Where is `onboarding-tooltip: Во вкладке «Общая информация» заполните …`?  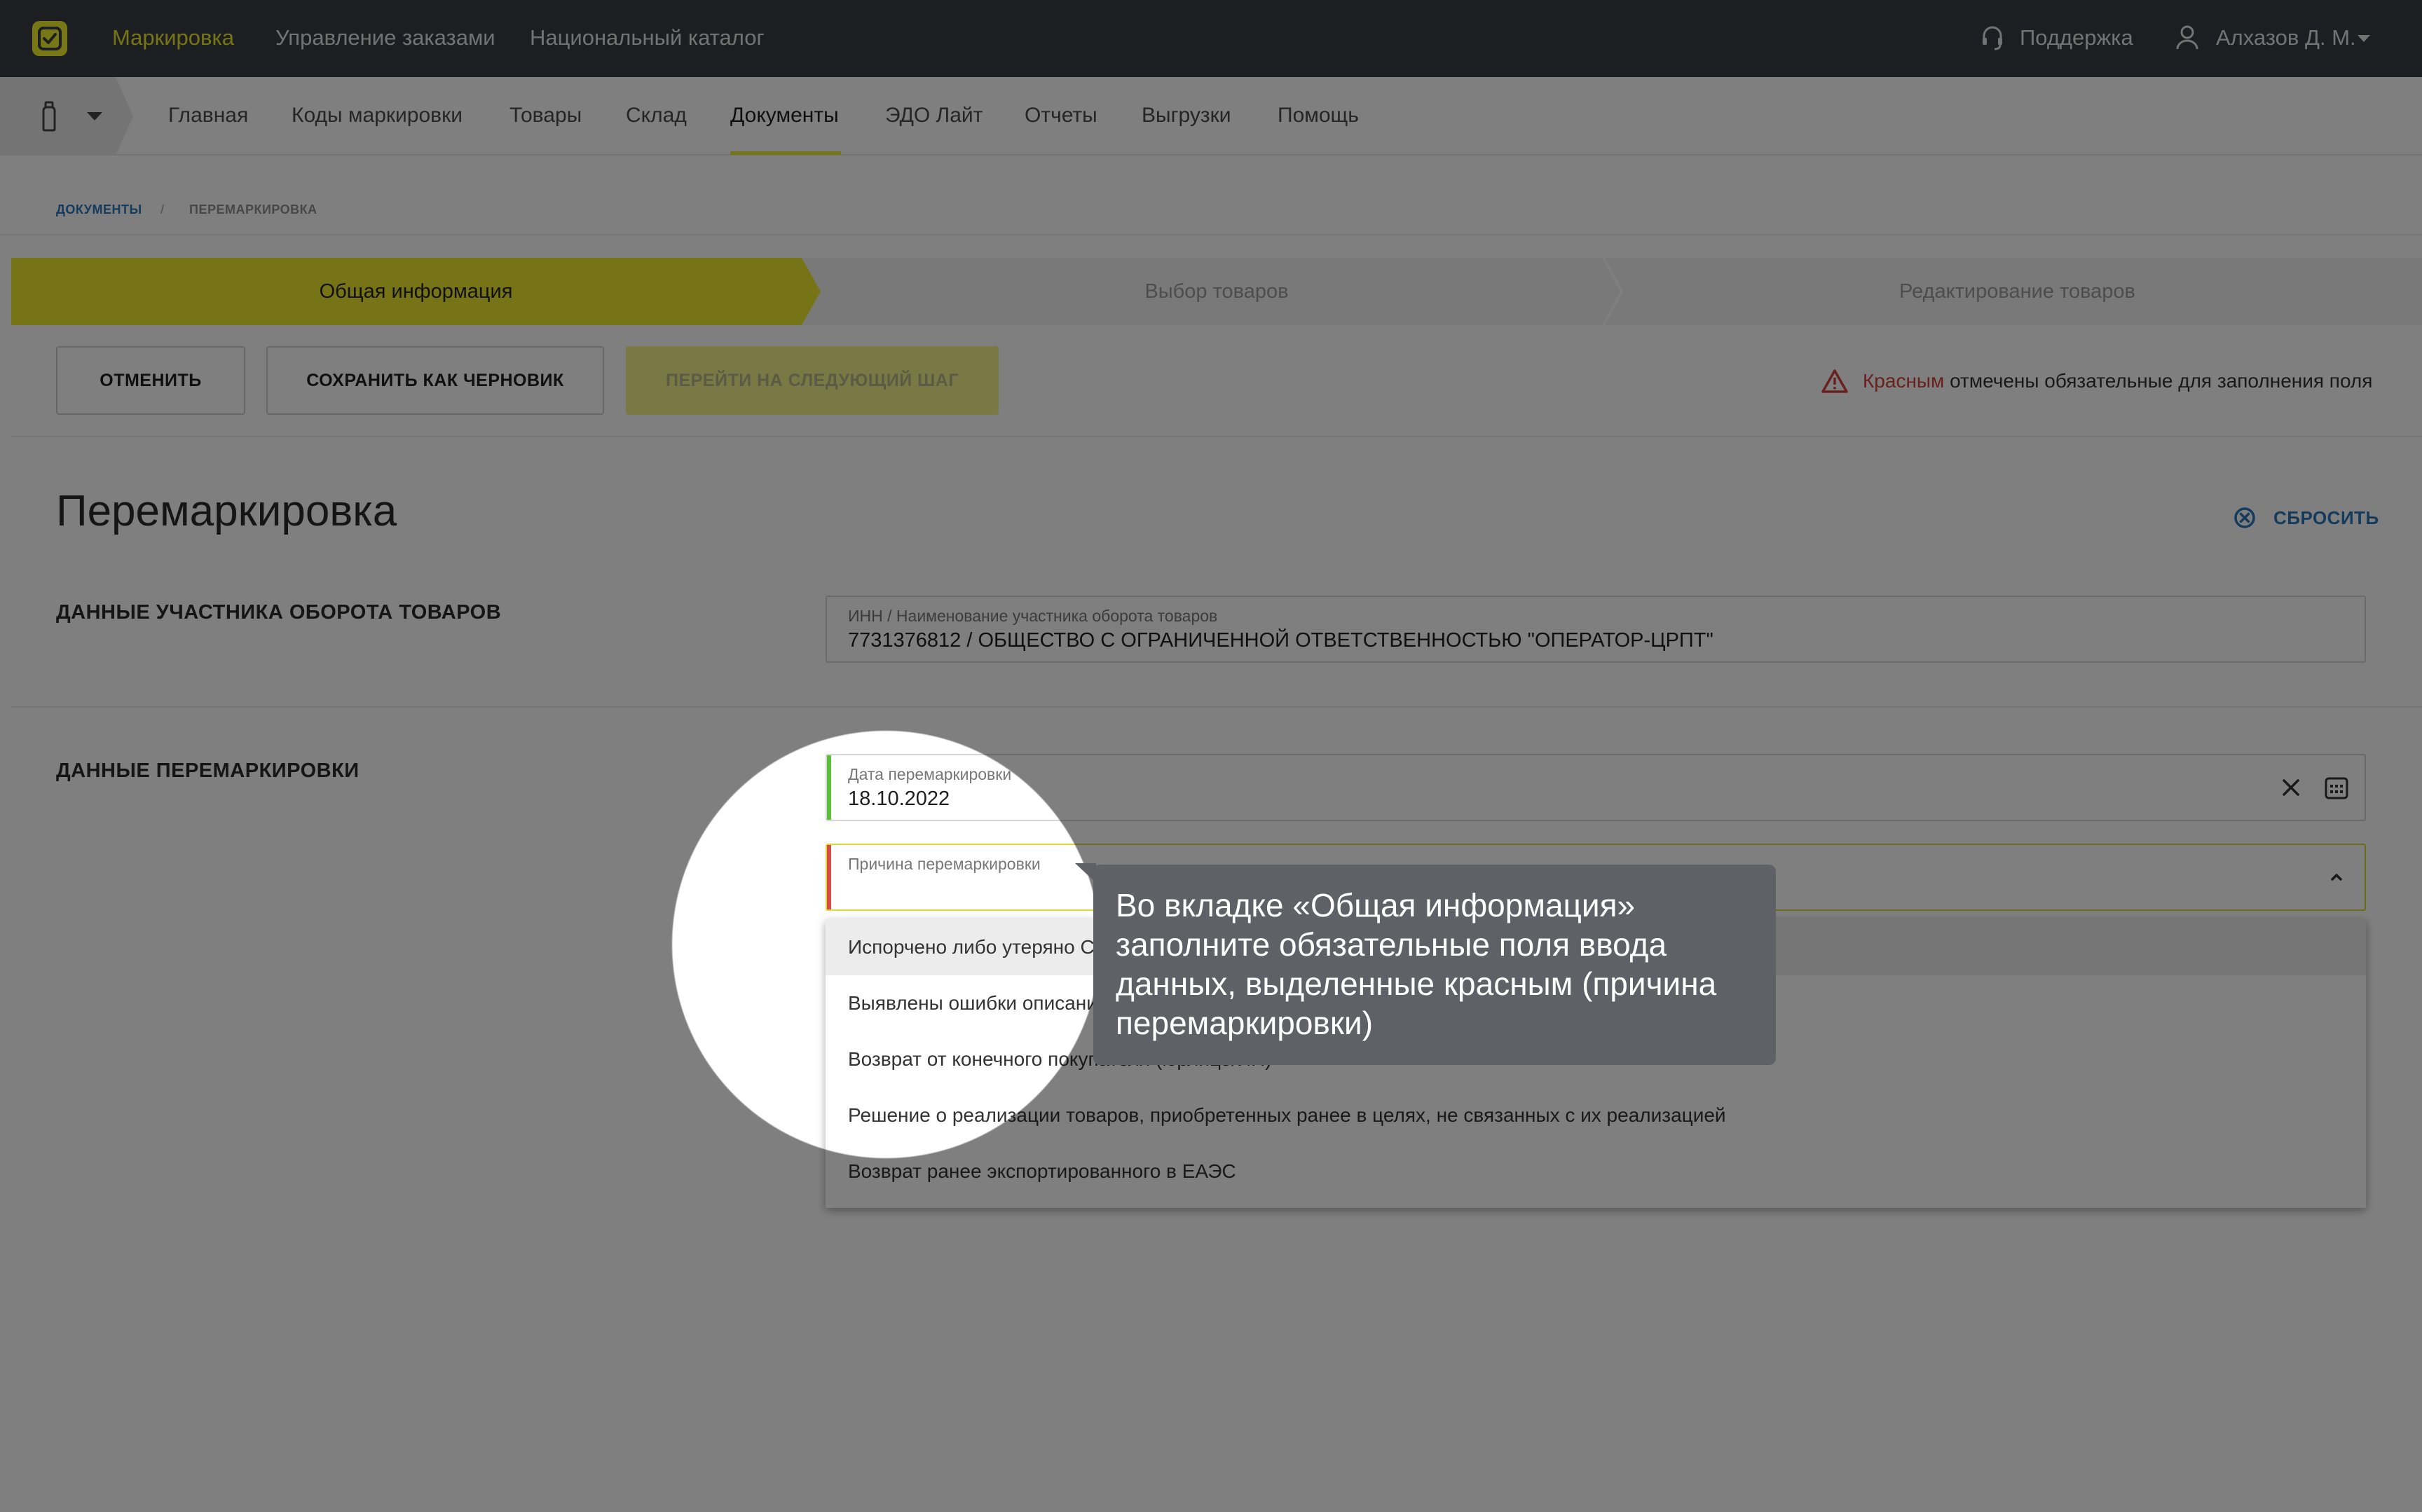
onboarding-tooltip: Во вкладке «Общая информация» заполните … is located at coordinates (1435, 965).